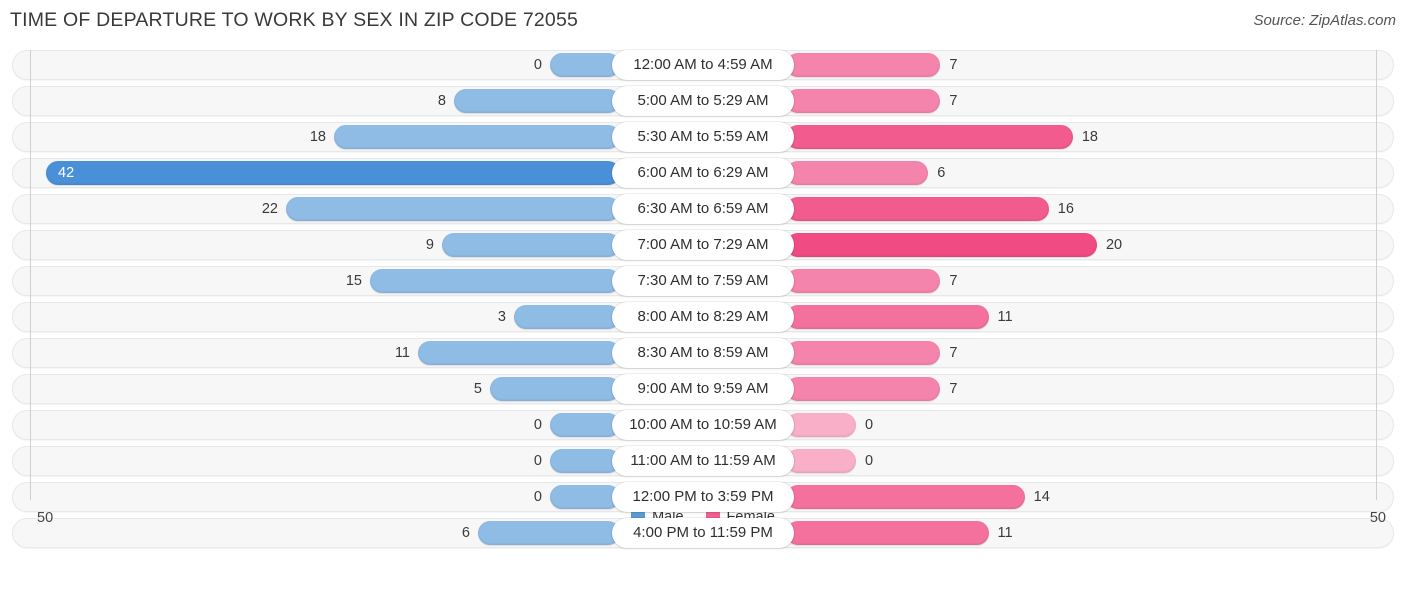 The width and height of the screenshot is (1406, 595). Describe the element at coordinates (429, 245) in the screenshot. I see `bar-value-male: 9` at that location.